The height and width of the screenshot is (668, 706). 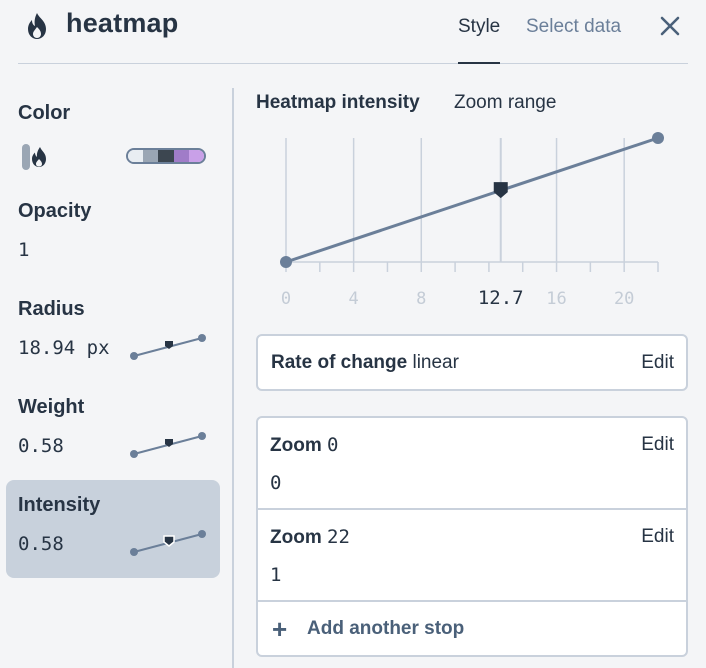 What do you see at coordinates (501, 298) in the screenshot?
I see `tick-label: 12.7` at bounding box center [501, 298].